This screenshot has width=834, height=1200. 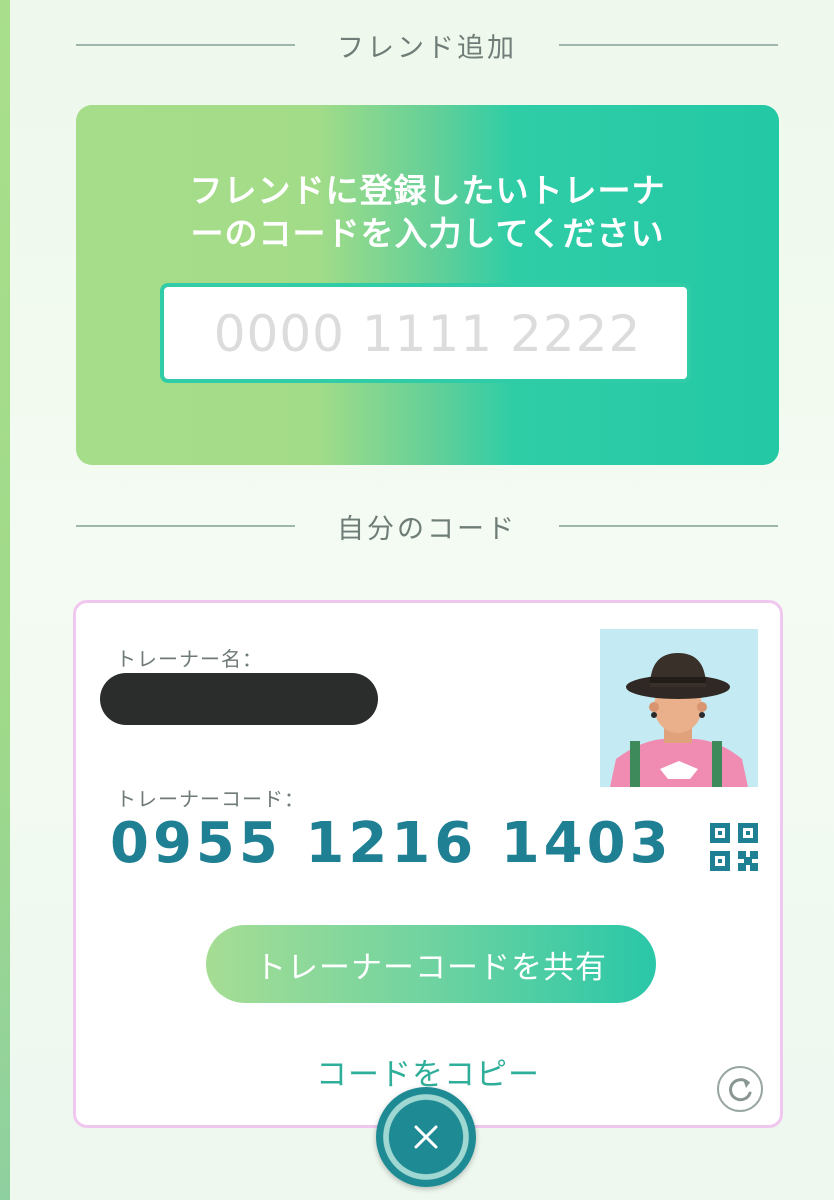 I want to click on left-edge-bar, so click(x=5, y=600).